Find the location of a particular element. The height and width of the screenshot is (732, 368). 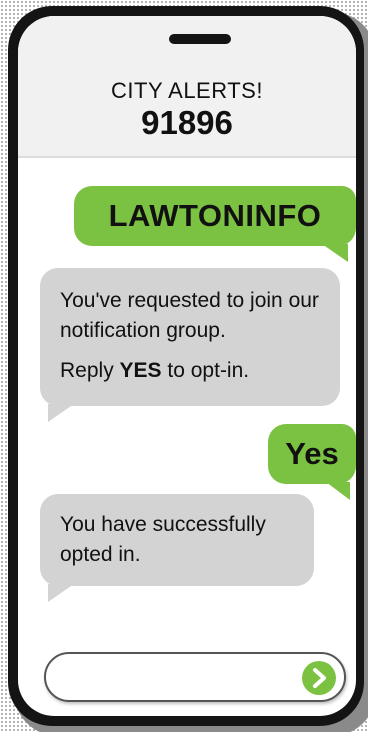

sent-message-bubble: Yes is located at coordinates (312, 462).